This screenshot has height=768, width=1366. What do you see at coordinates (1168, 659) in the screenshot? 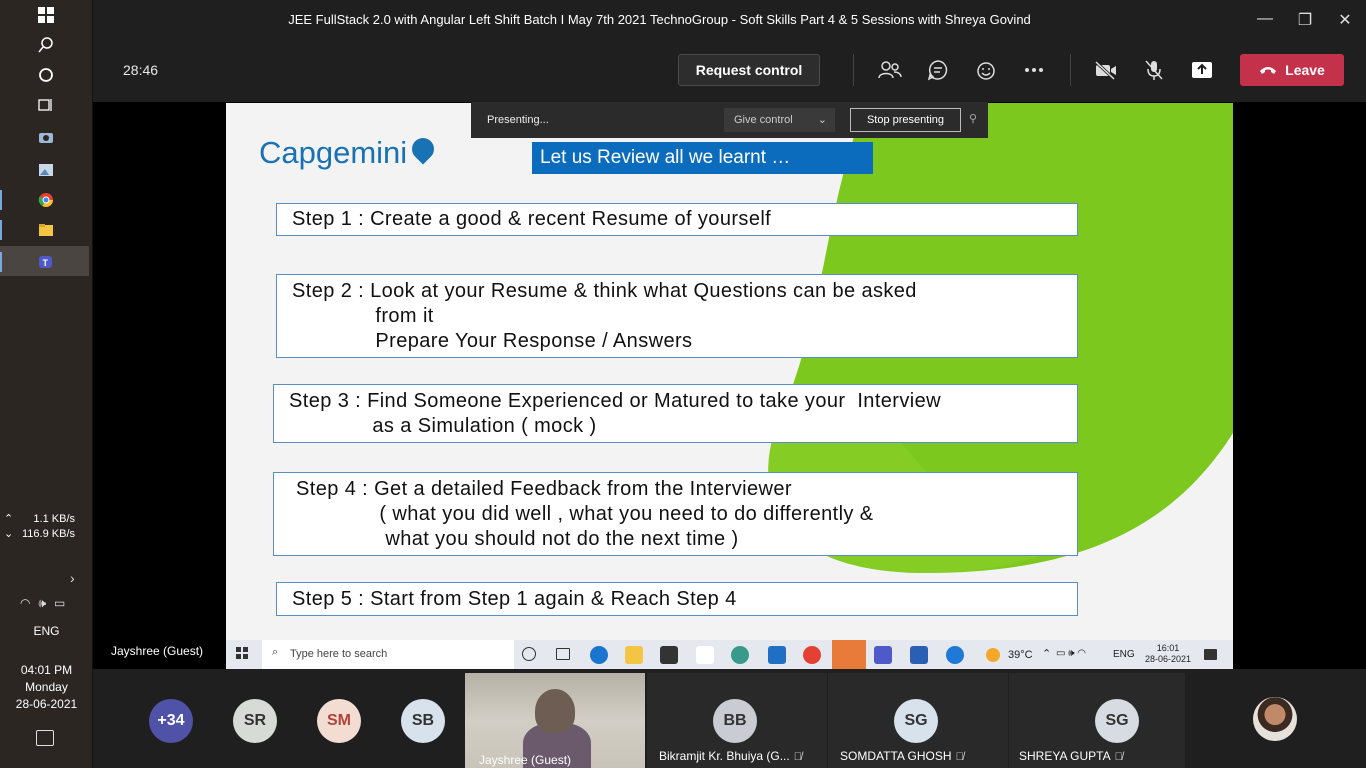
I see `tray-date: 28-06-2021` at bounding box center [1168, 659].